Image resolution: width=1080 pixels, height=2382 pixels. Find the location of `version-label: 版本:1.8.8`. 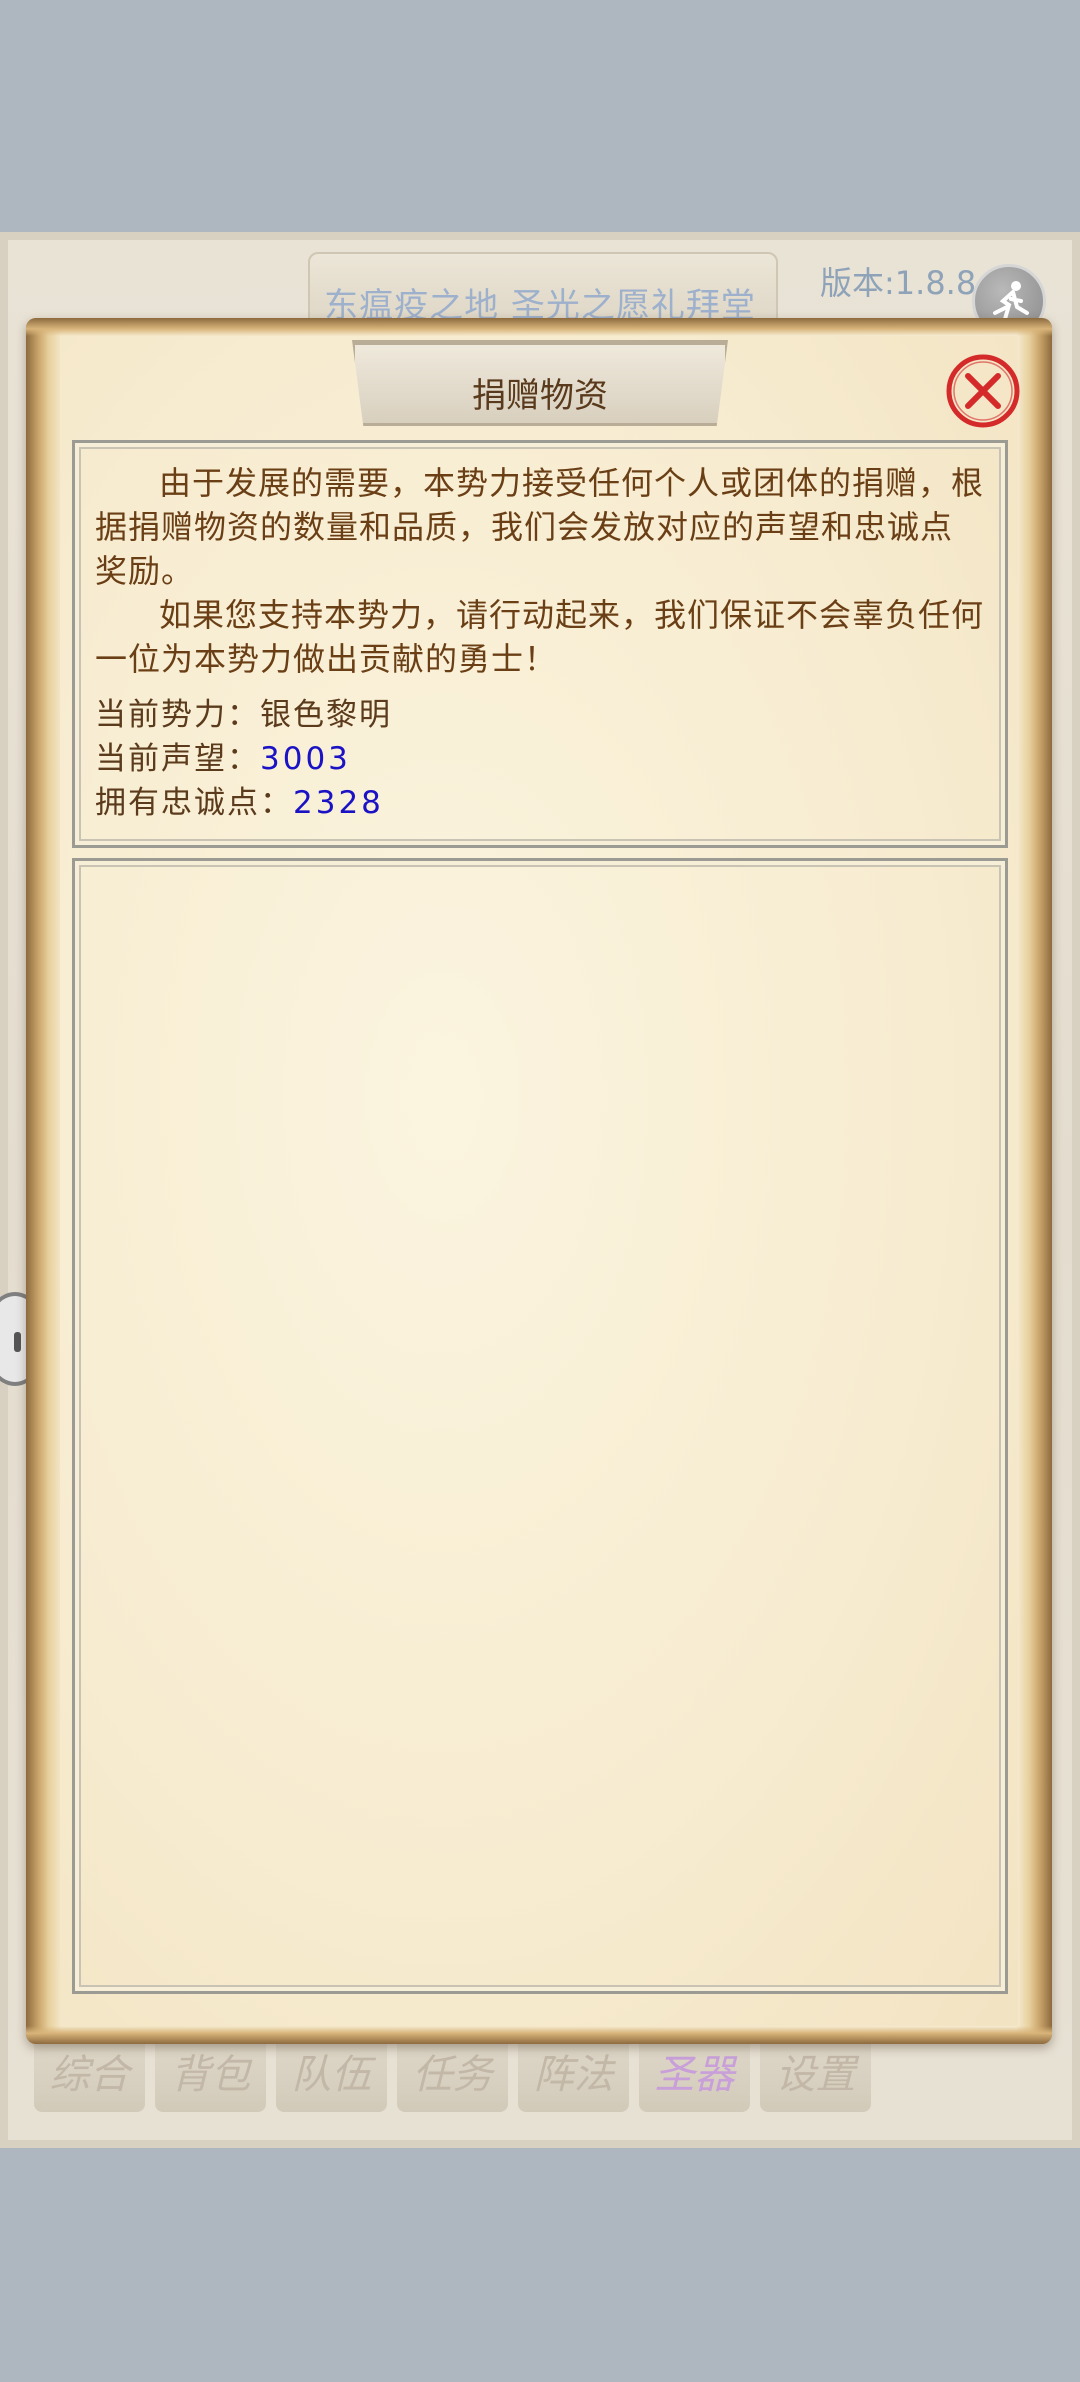

version-label: 版本:1.8.8 is located at coordinates (898, 283).